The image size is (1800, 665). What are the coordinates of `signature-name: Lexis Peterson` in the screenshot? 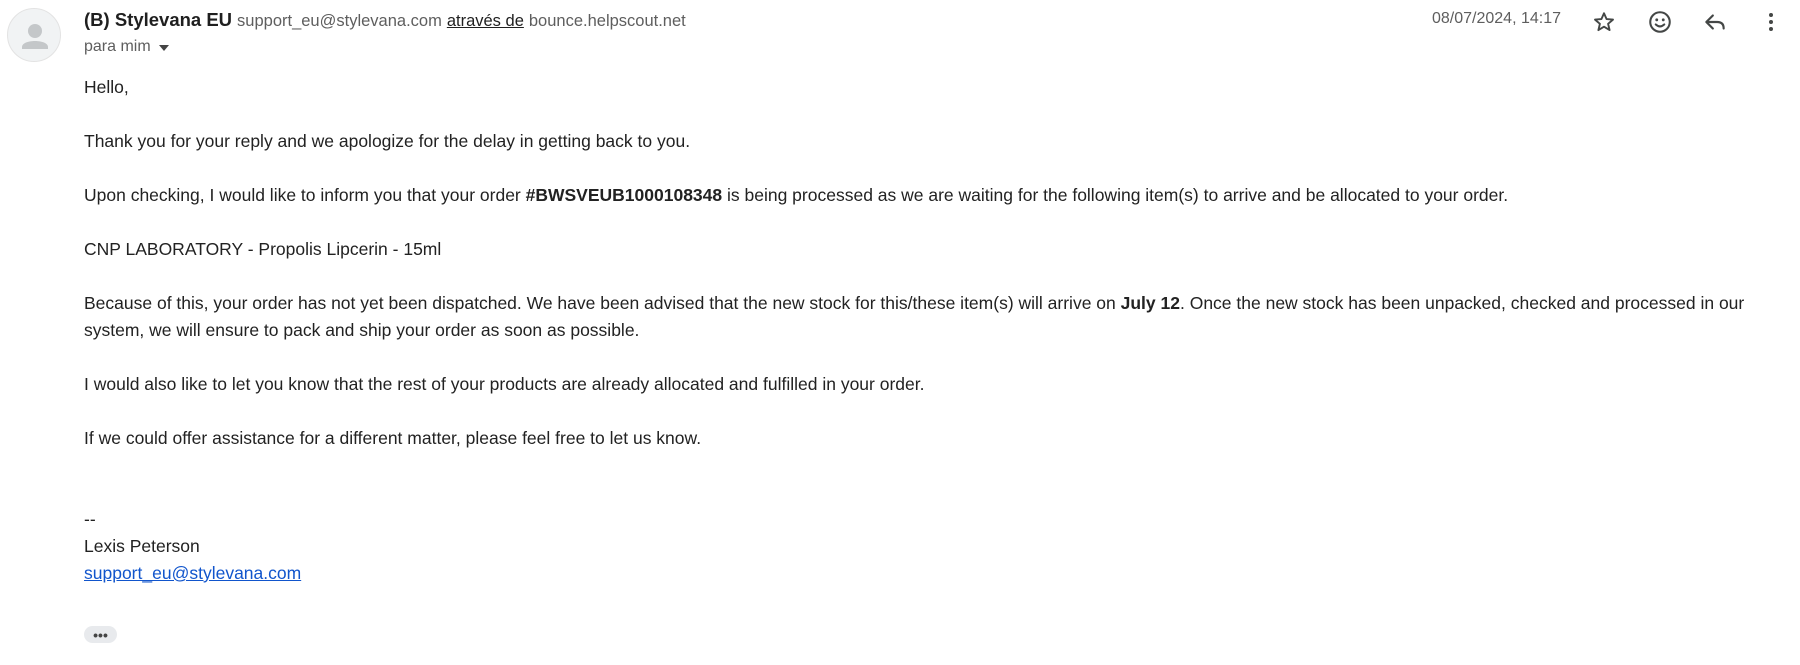 It's located at (142, 546).